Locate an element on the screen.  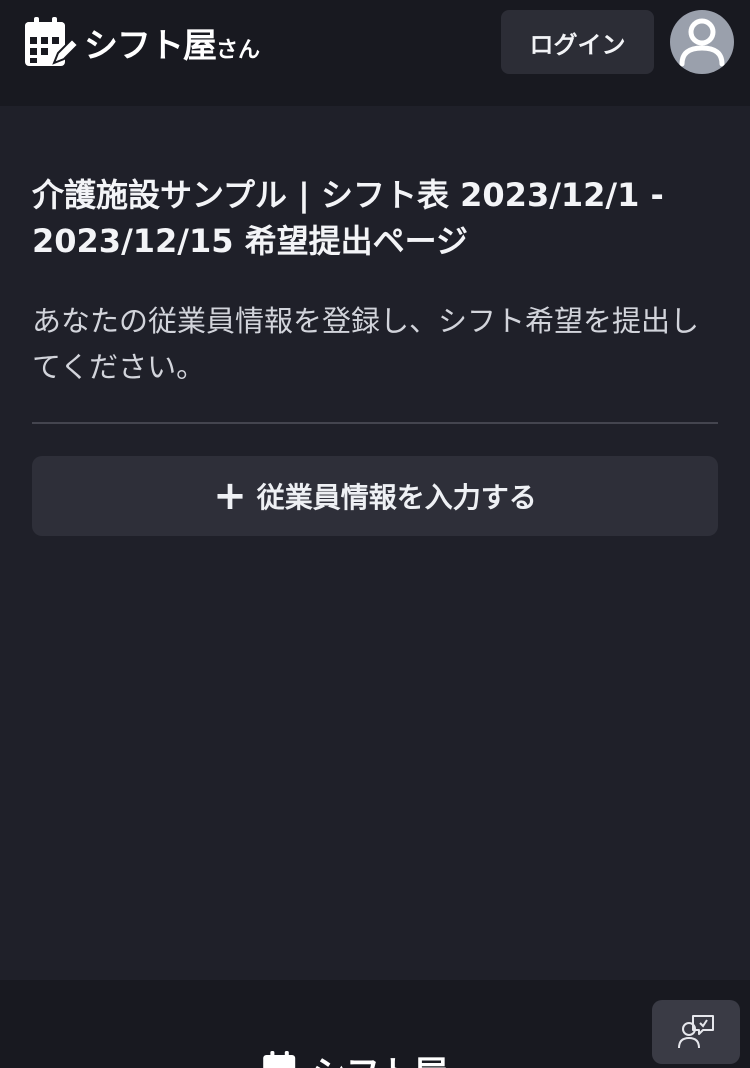
add-employee-info-button: + 従業員情報を入力する is located at coordinates (375, 496).